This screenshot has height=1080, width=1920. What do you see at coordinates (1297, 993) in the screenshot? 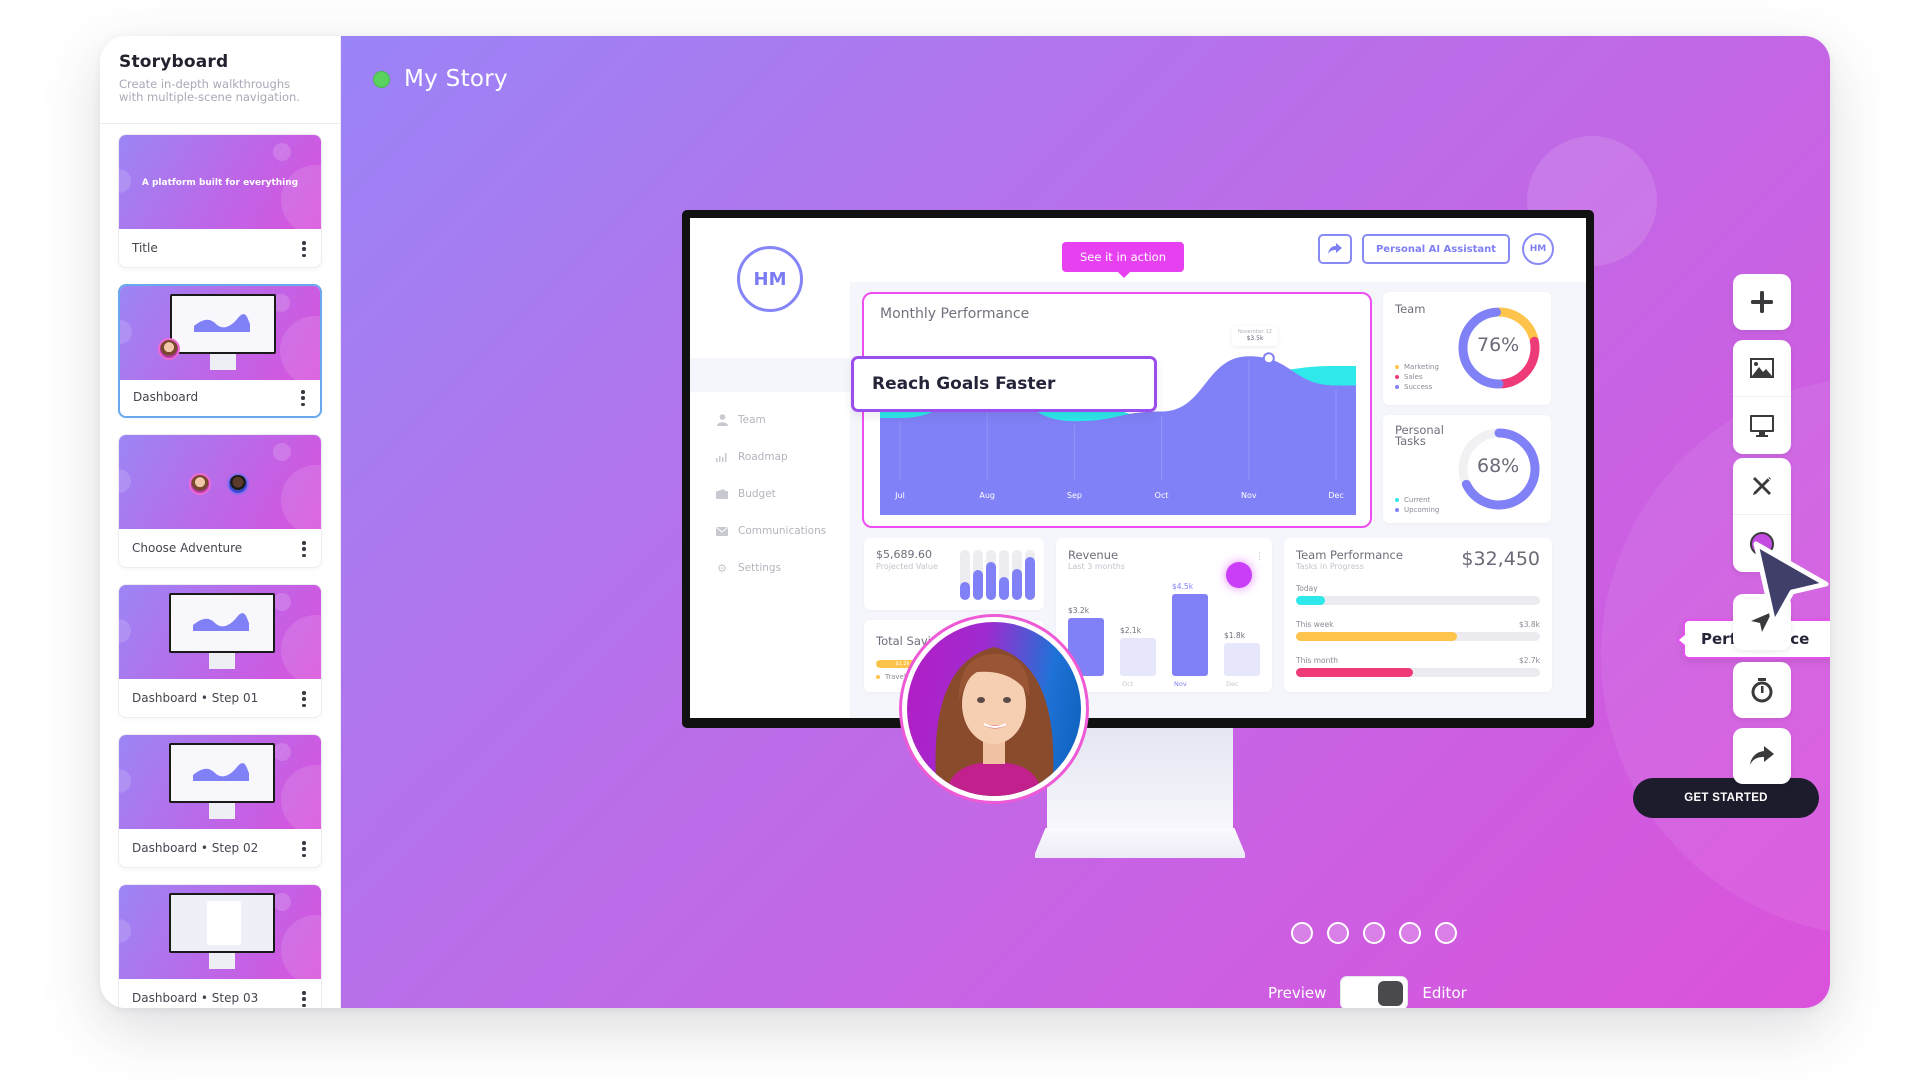
I see `preview-label: Preview` at bounding box center [1297, 993].